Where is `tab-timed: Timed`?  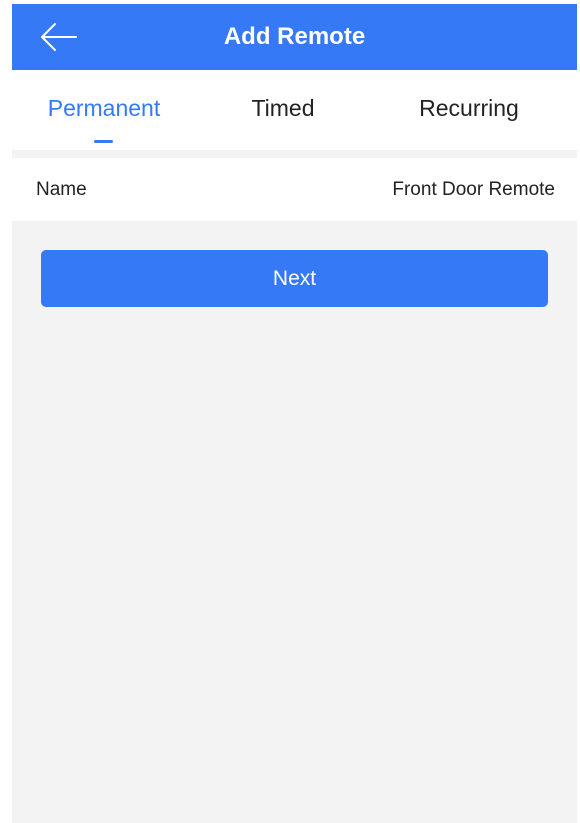
tab-timed: Timed is located at coordinates (283, 110).